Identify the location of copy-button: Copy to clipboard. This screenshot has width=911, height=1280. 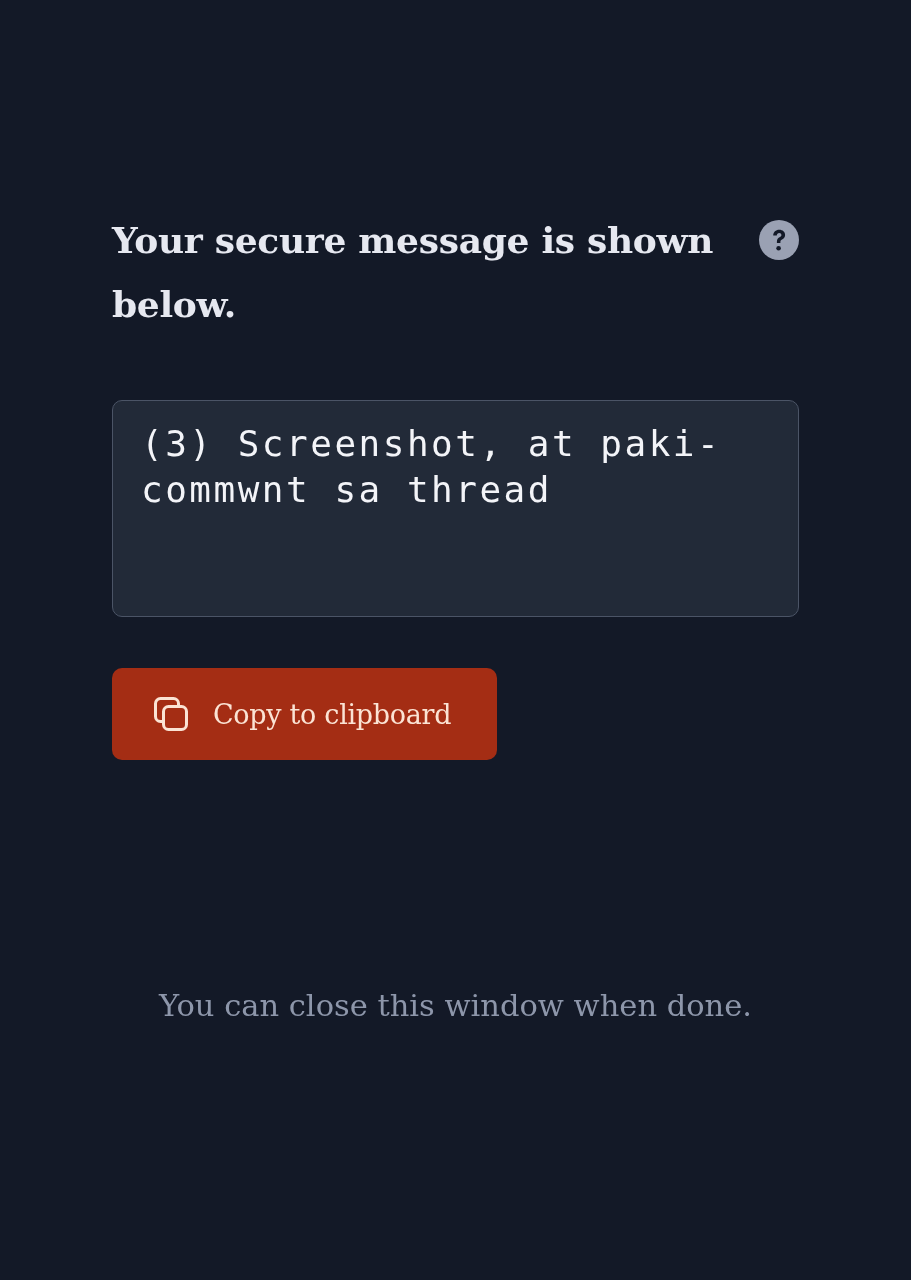
(304, 714).